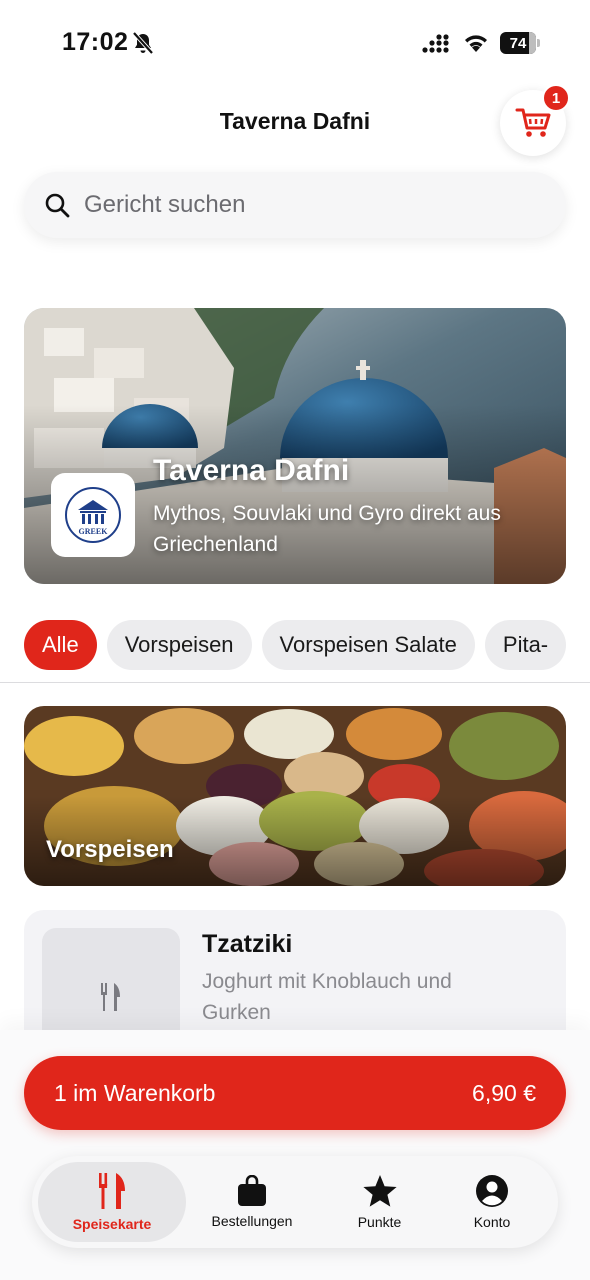 The image size is (590, 1280). Describe the element at coordinates (476, 43) in the screenshot. I see `wifi-icon` at that location.